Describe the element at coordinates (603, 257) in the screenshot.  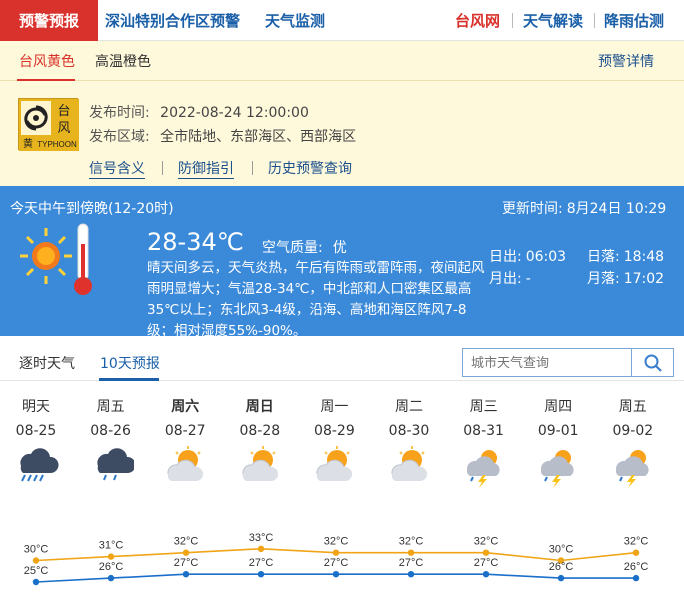
I see `sunset-label: 日落:` at that location.